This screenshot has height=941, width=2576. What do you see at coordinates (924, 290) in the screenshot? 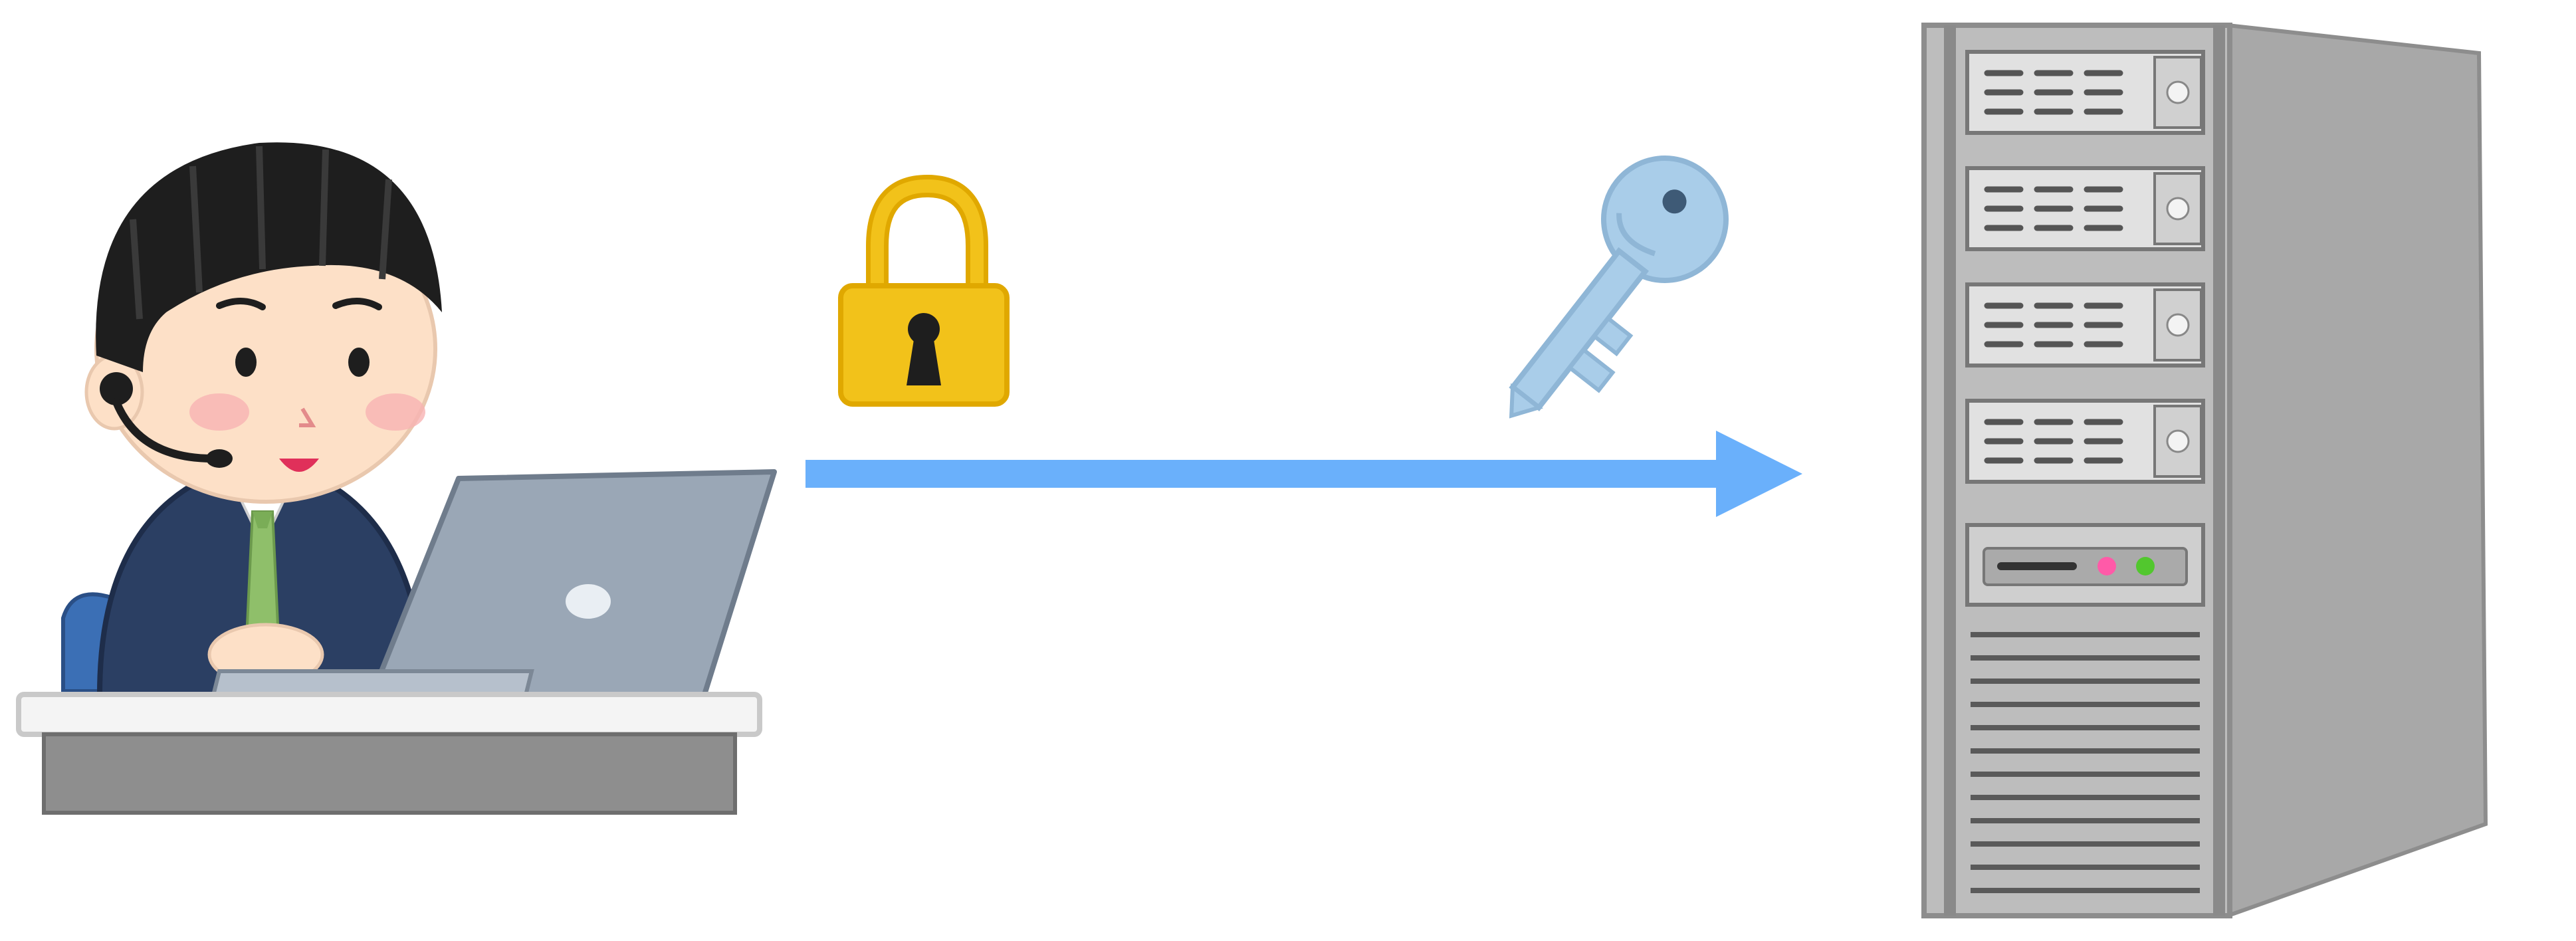
I see `padlock-icon` at bounding box center [924, 290].